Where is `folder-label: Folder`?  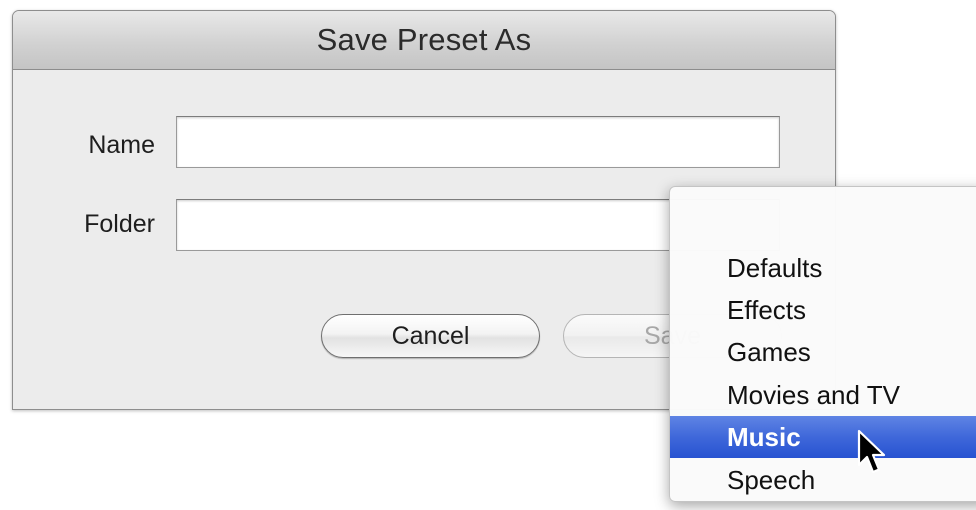 folder-label: Folder is located at coordinates (119, 224).